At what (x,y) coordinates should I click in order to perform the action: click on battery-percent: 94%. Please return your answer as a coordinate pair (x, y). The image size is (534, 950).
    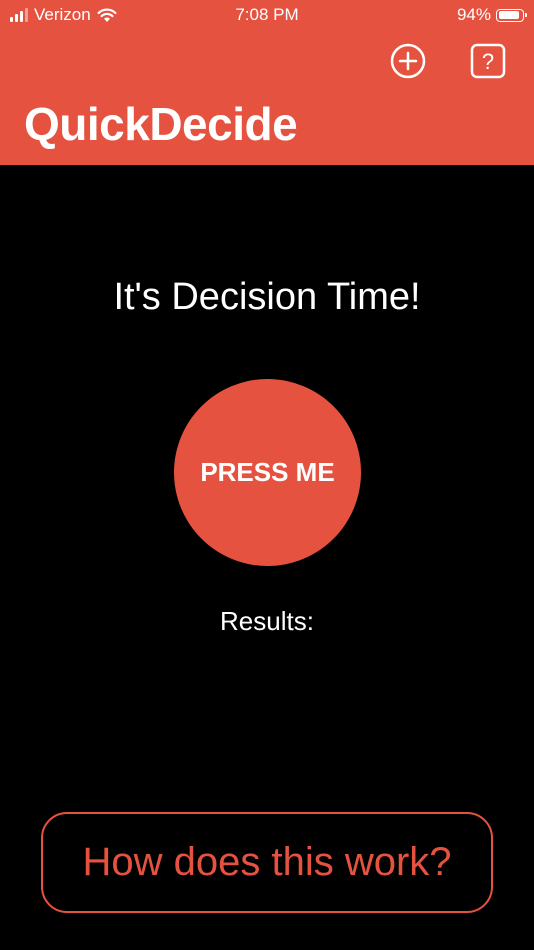
    Looking at the image, I should click on (473, 14).